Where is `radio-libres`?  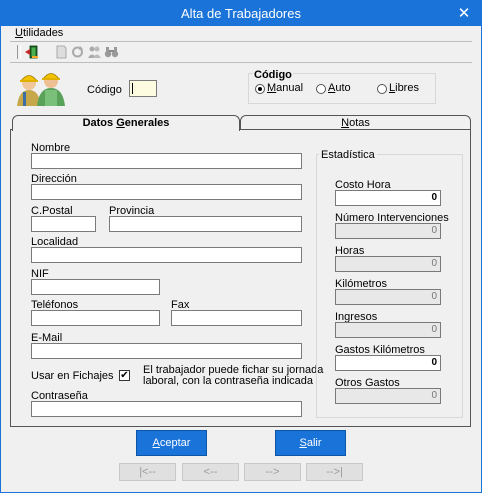 radio-libres is located at coordinates (382, 89).